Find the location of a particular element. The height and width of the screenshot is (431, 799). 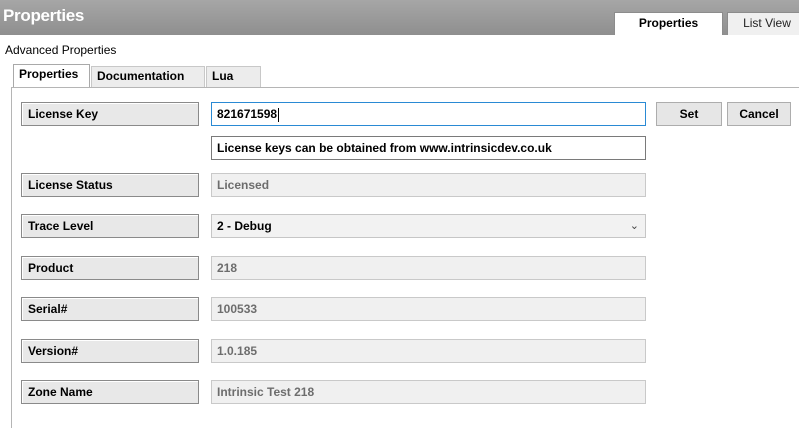

trace-level-select: 2 - Debug ⌄ is located at coordinates (428, 226).